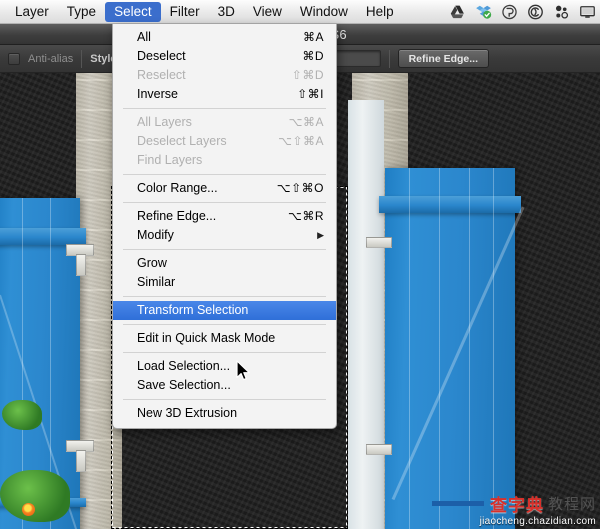 This screenshot has height=529, width=600. Describe the element at coordinates (193, 310) in the screenshot. I see `menu-item-label: Transform Selection` at that location.